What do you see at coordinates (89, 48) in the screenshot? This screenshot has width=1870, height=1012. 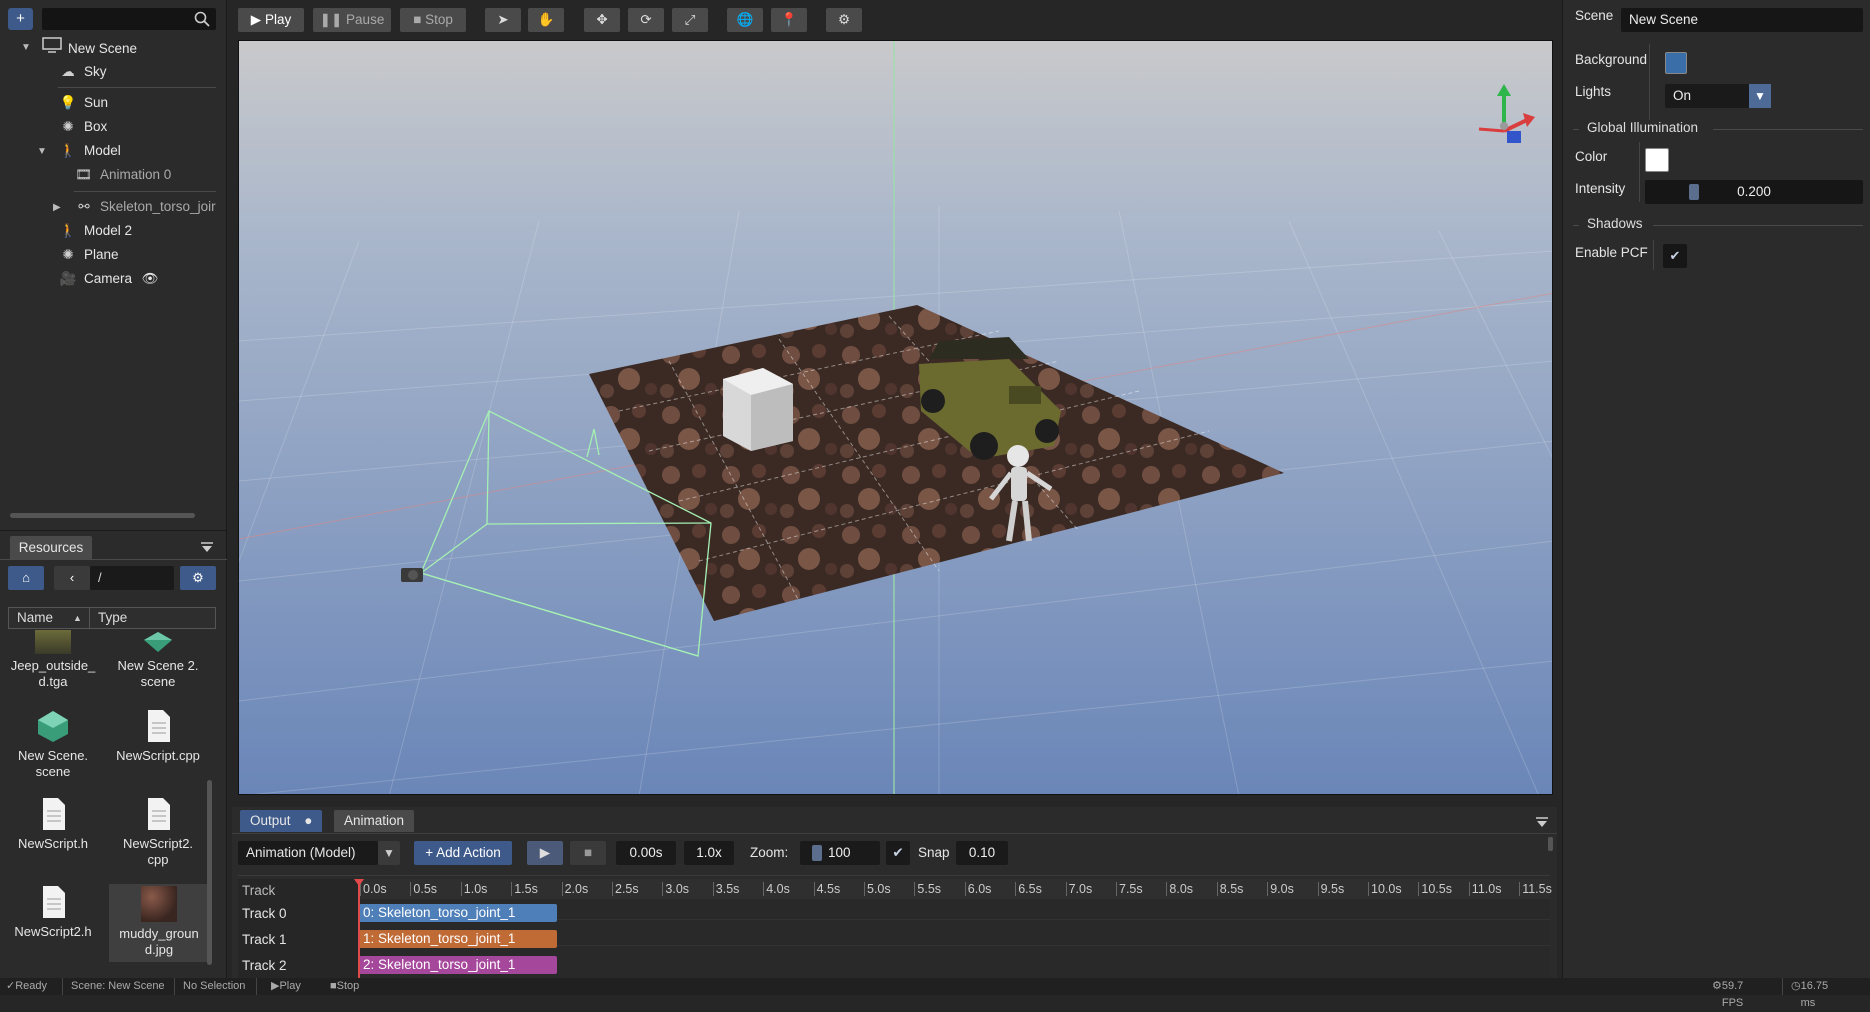 I see `tree-item-new-scene: New Scene` at bounding box center [89, 48].